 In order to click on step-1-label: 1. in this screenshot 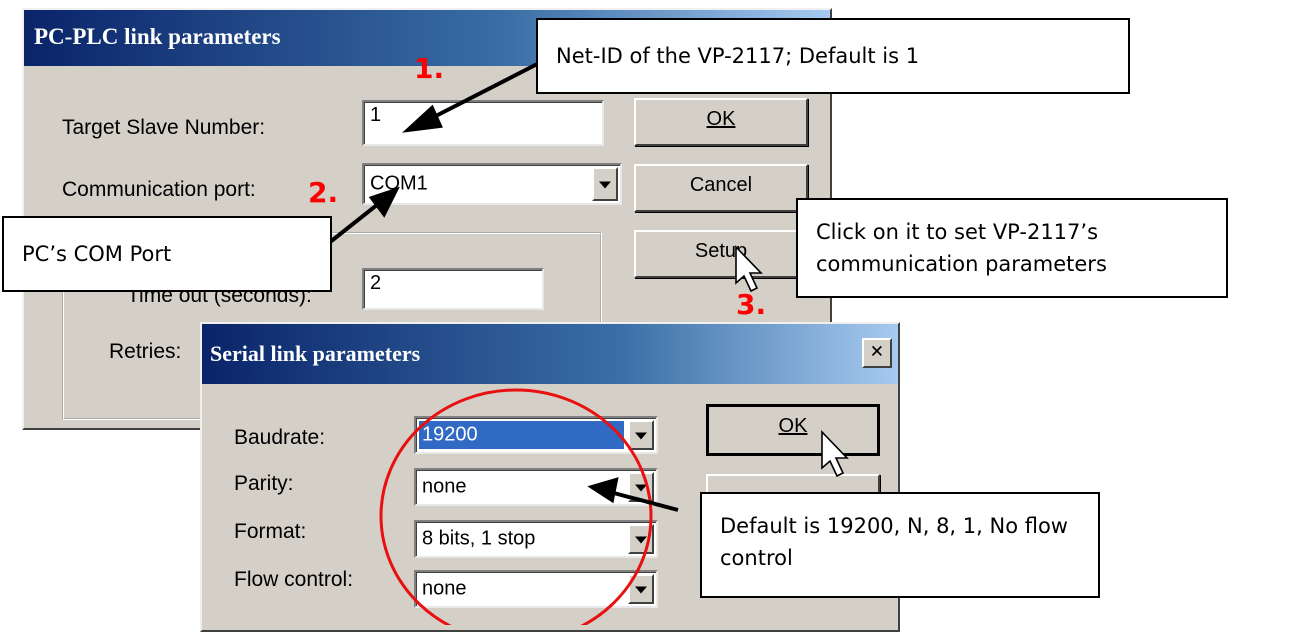, I will do `click(429, 68)`.